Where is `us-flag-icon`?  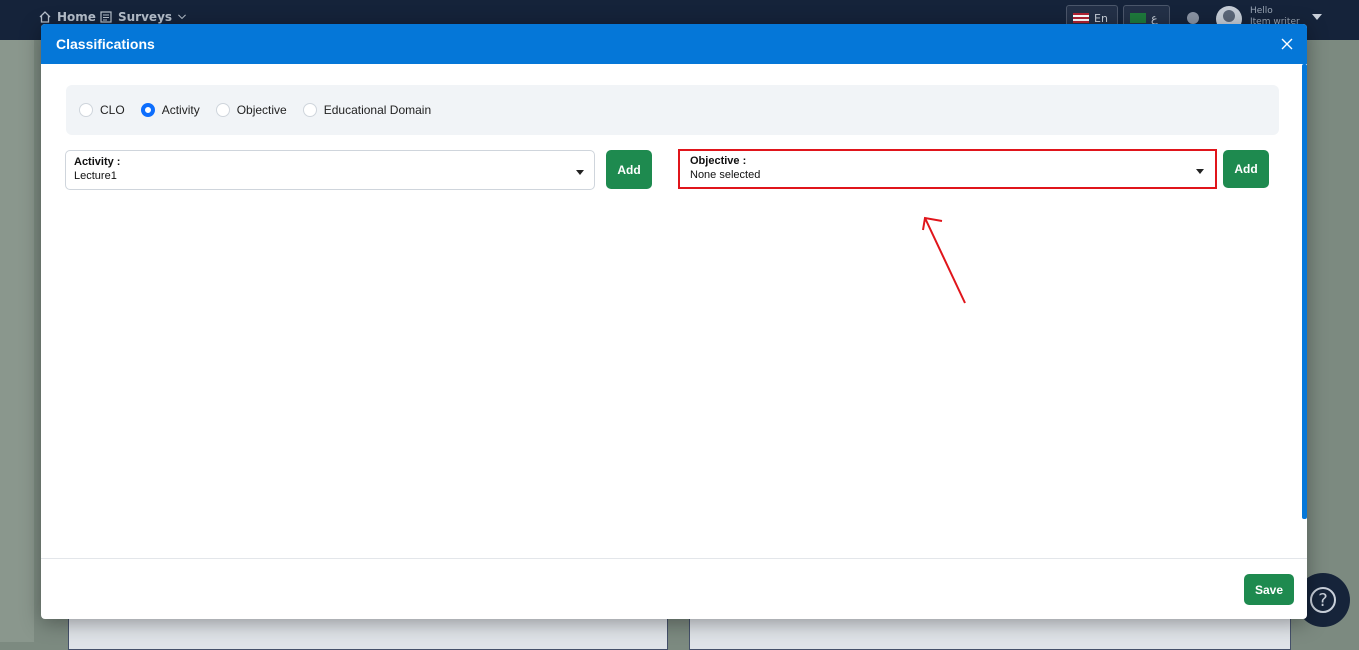
us-flag-icon is located at coordinates (1081, 18).